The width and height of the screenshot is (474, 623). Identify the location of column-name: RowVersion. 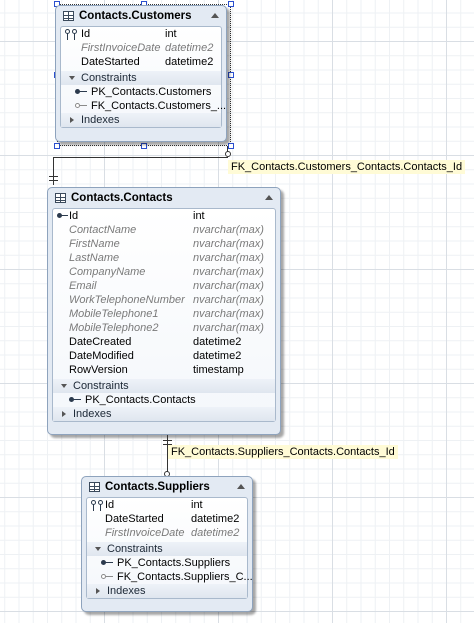
(98, 370).